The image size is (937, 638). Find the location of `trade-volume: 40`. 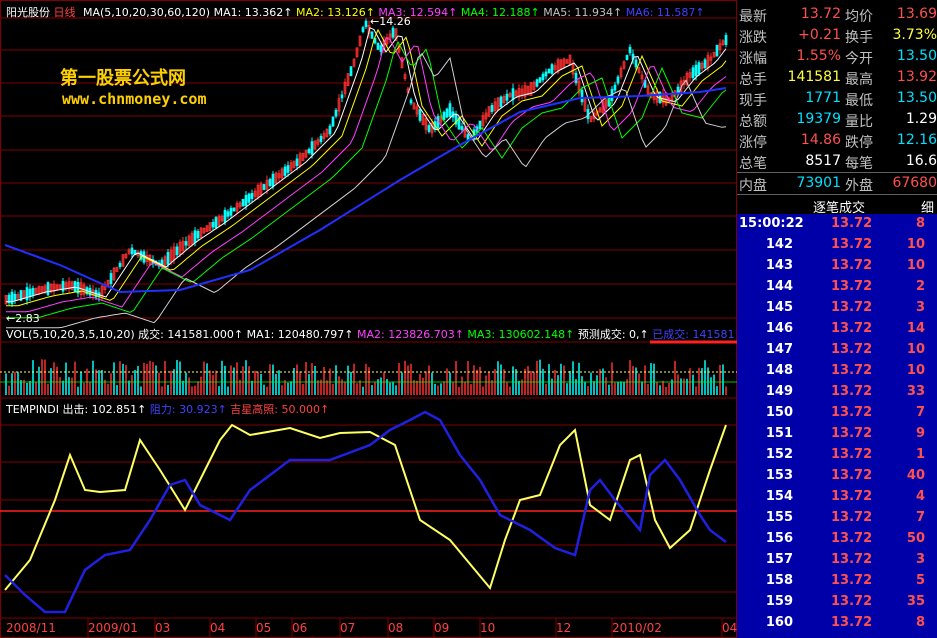

trade-volume: 40 is located at coordinates (915, 475).